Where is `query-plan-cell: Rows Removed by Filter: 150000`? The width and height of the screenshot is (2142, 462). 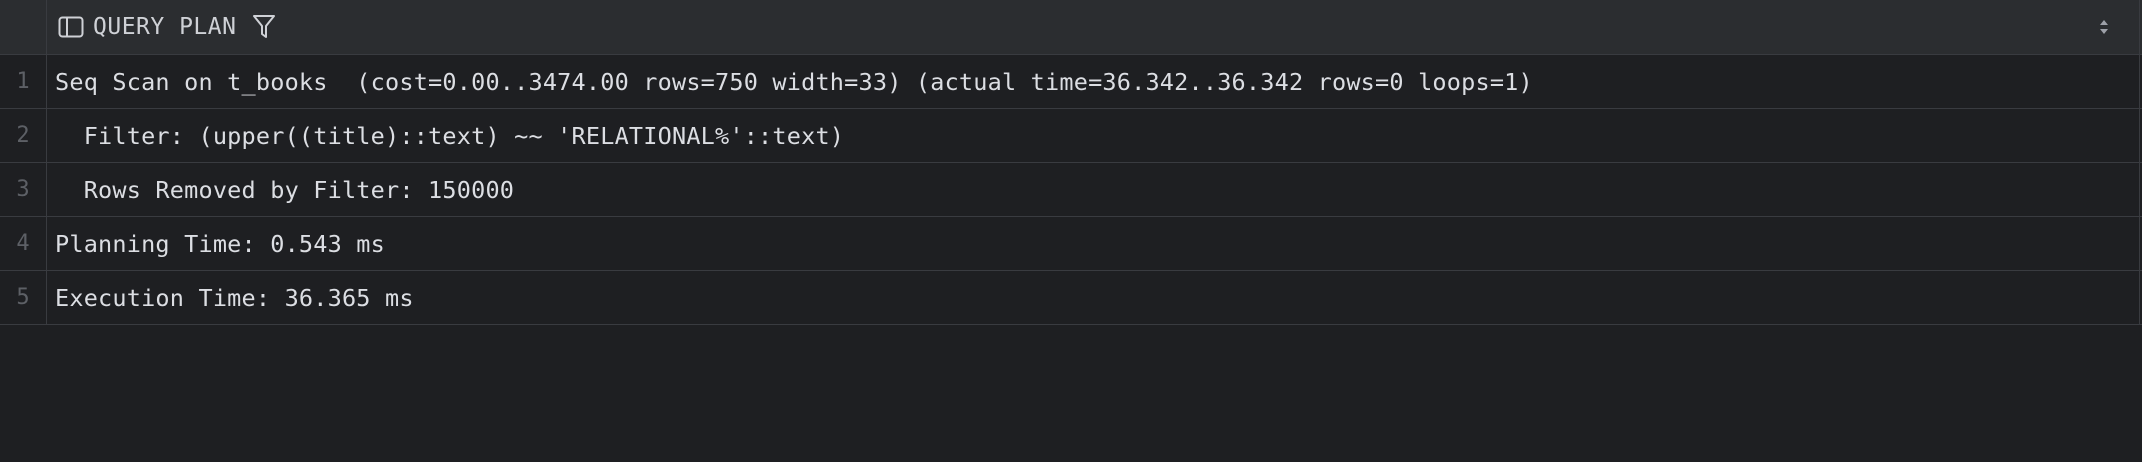 query-plan-cell: Rows Removed by Filter: 150000 is located at coordinates (1093, 189).